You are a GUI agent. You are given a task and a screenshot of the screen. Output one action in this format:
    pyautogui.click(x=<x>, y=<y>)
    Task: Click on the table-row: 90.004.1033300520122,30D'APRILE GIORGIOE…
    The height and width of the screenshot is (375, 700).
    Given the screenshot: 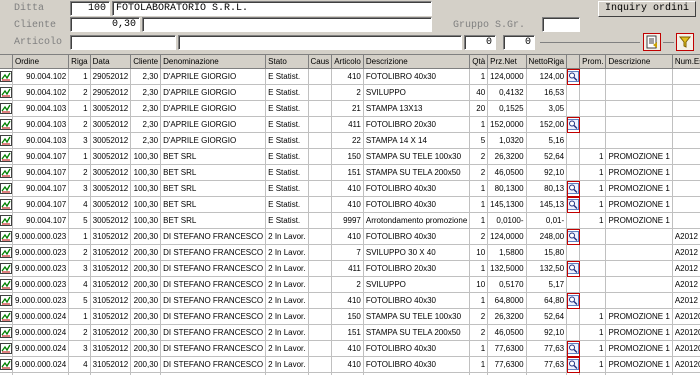 What is the action you would take?
    pyautogui.click(x=350, y=141)
    